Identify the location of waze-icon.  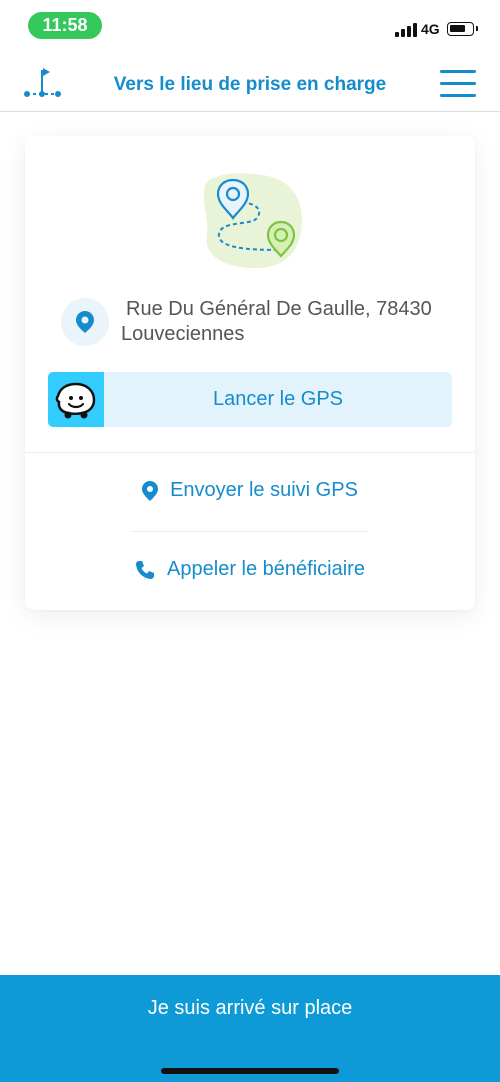
(75, 400).